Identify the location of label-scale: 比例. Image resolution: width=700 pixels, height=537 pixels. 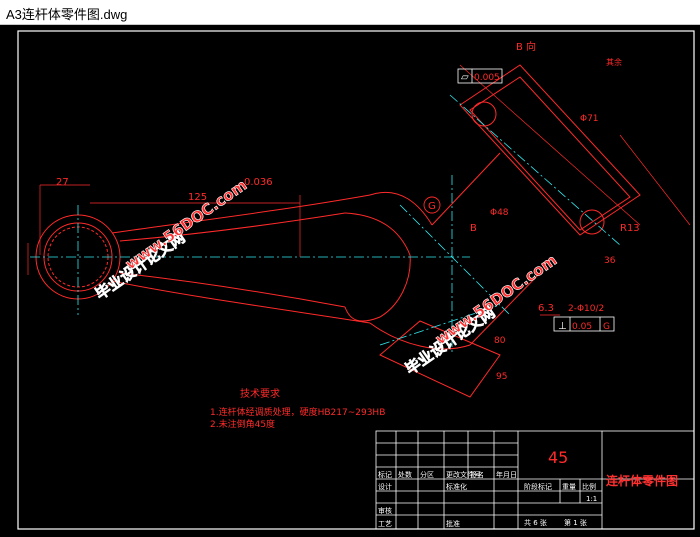
(589, 486).